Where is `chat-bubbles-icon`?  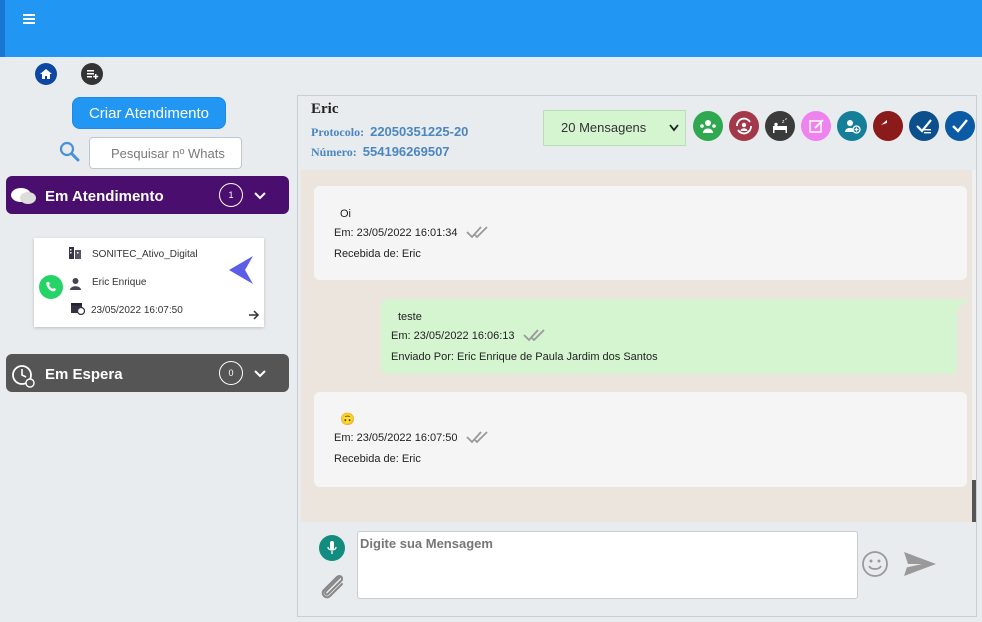
chat-bubbles-icon is located at coordinates (24, 198).